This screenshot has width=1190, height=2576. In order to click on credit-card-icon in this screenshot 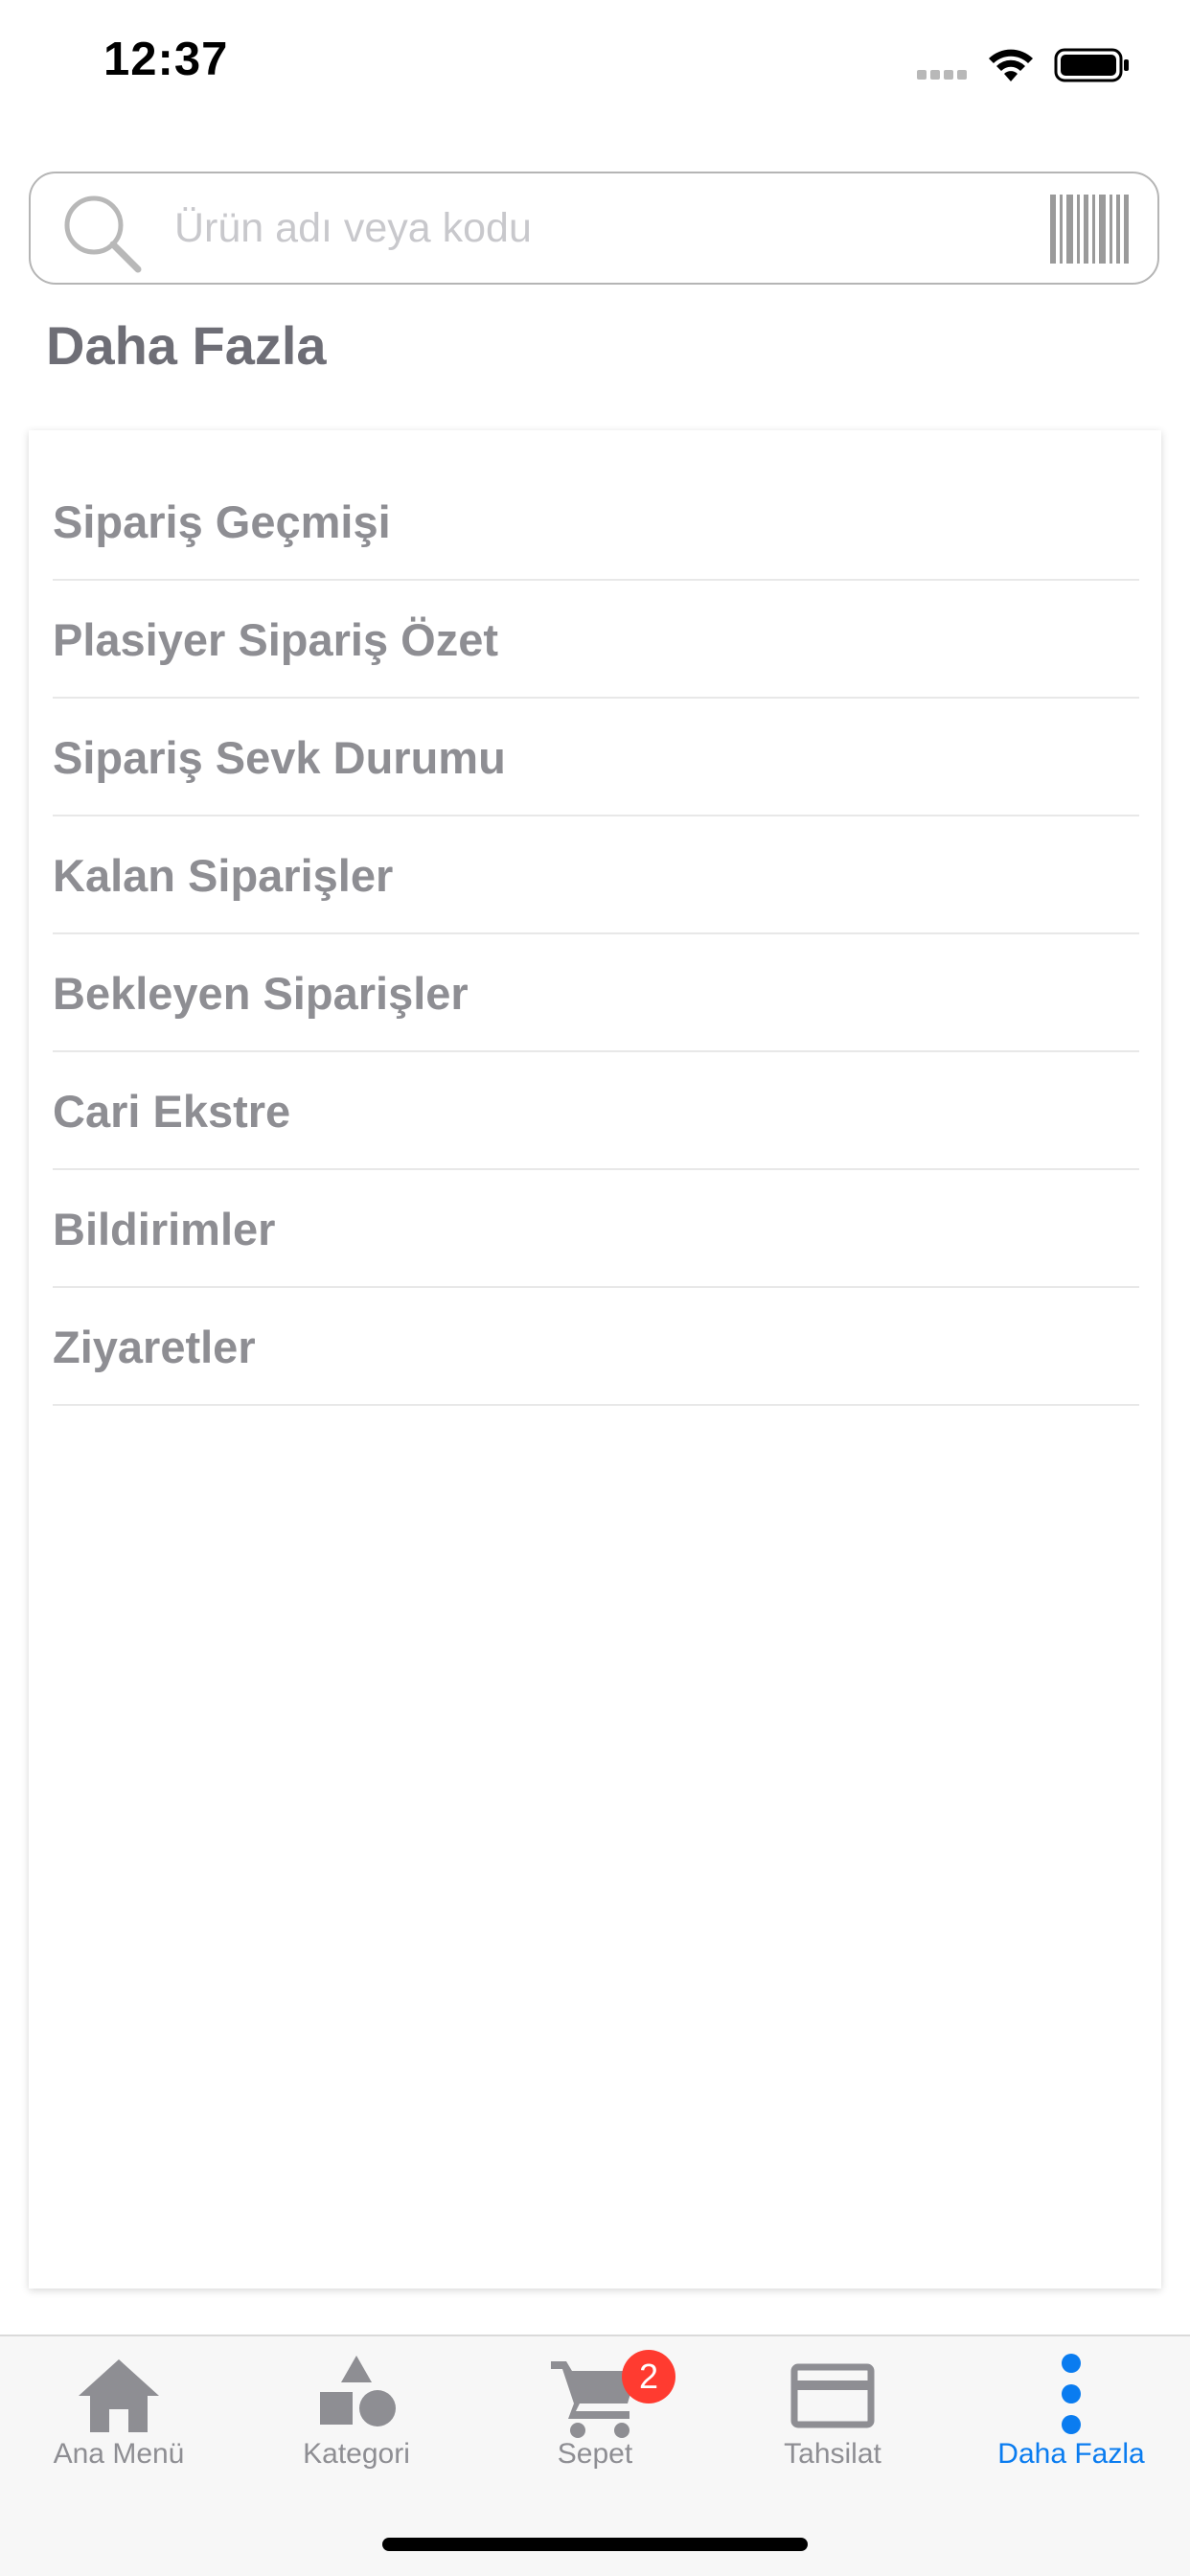, I will do `click(833, 2395)`.